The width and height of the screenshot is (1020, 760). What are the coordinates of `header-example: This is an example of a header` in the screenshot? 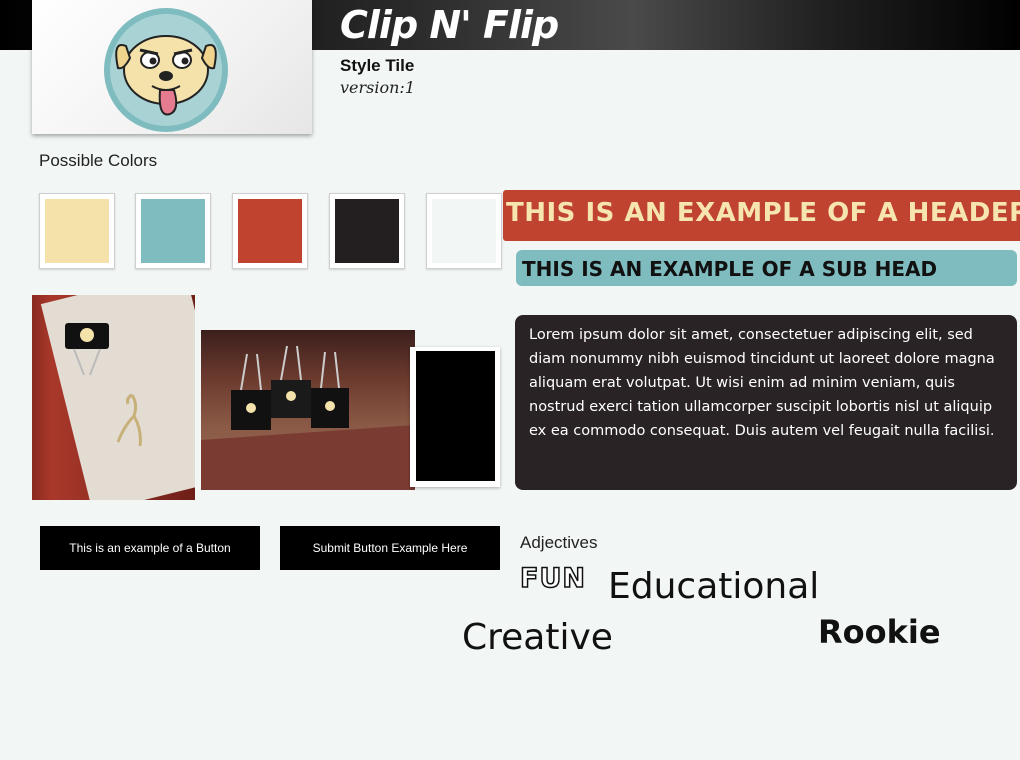 It's located at (761, 215).